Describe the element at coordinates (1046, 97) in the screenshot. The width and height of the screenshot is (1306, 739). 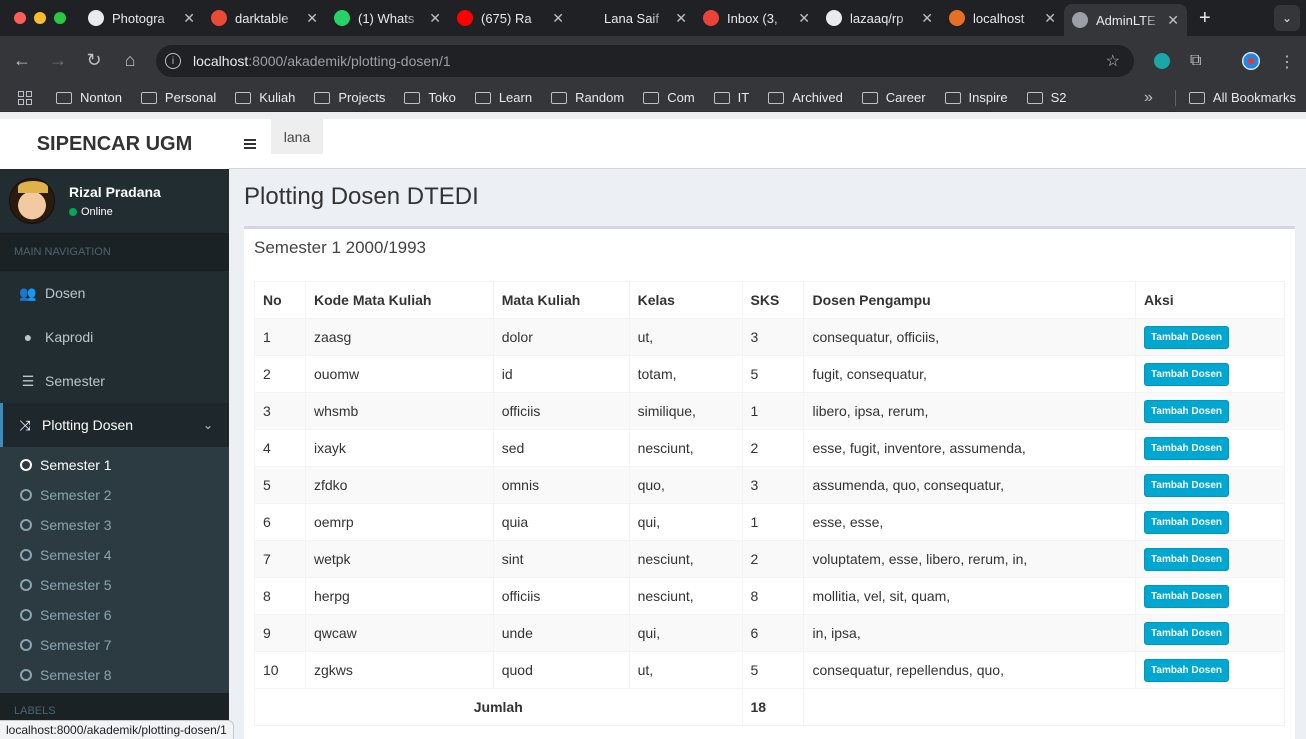
I see `bookmark-folder: S2` at that location.